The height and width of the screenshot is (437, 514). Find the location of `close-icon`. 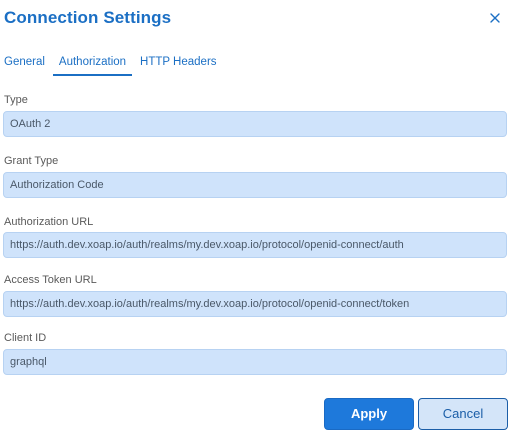

close-icon is located at coordinates (495, 18).